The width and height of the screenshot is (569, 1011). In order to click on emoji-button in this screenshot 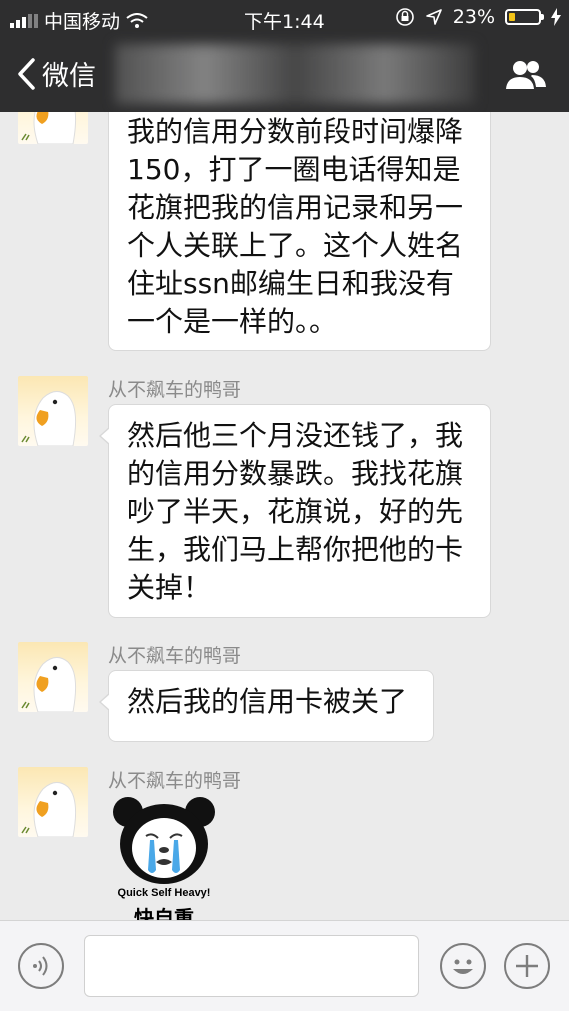, I will do `click(463, 966)`.